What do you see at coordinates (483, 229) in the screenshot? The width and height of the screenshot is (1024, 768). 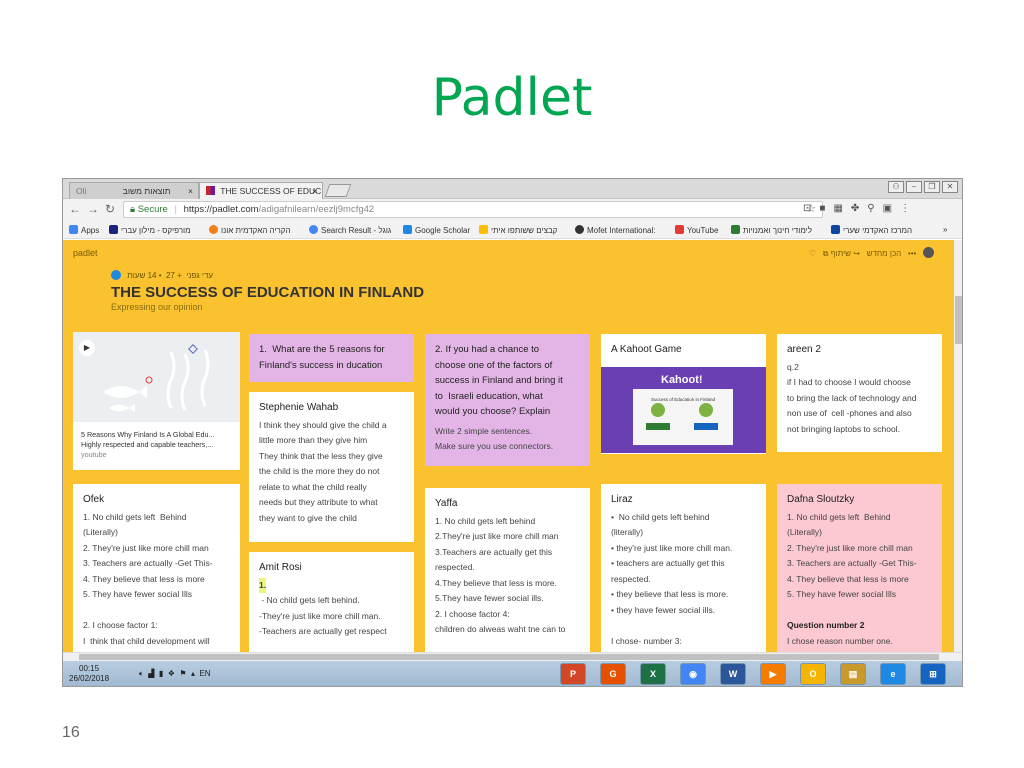 I see `drive-icon` at bounding box center [483, 229].